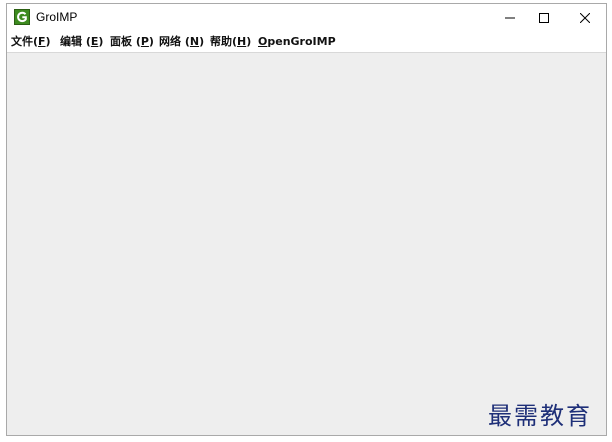 The height and width of the screenshot is (442, 612). I want to click on menu-network-suffix: ), so click(202, 41).